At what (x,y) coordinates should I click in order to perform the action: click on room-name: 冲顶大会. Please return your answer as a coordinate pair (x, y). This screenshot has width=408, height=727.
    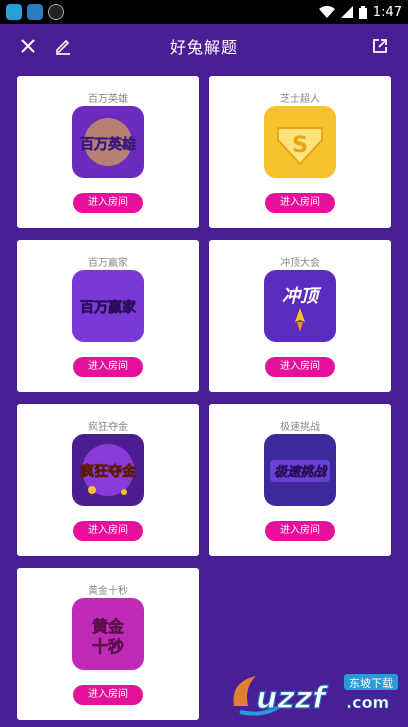
    Looking at the image, I should click on (300, 263).